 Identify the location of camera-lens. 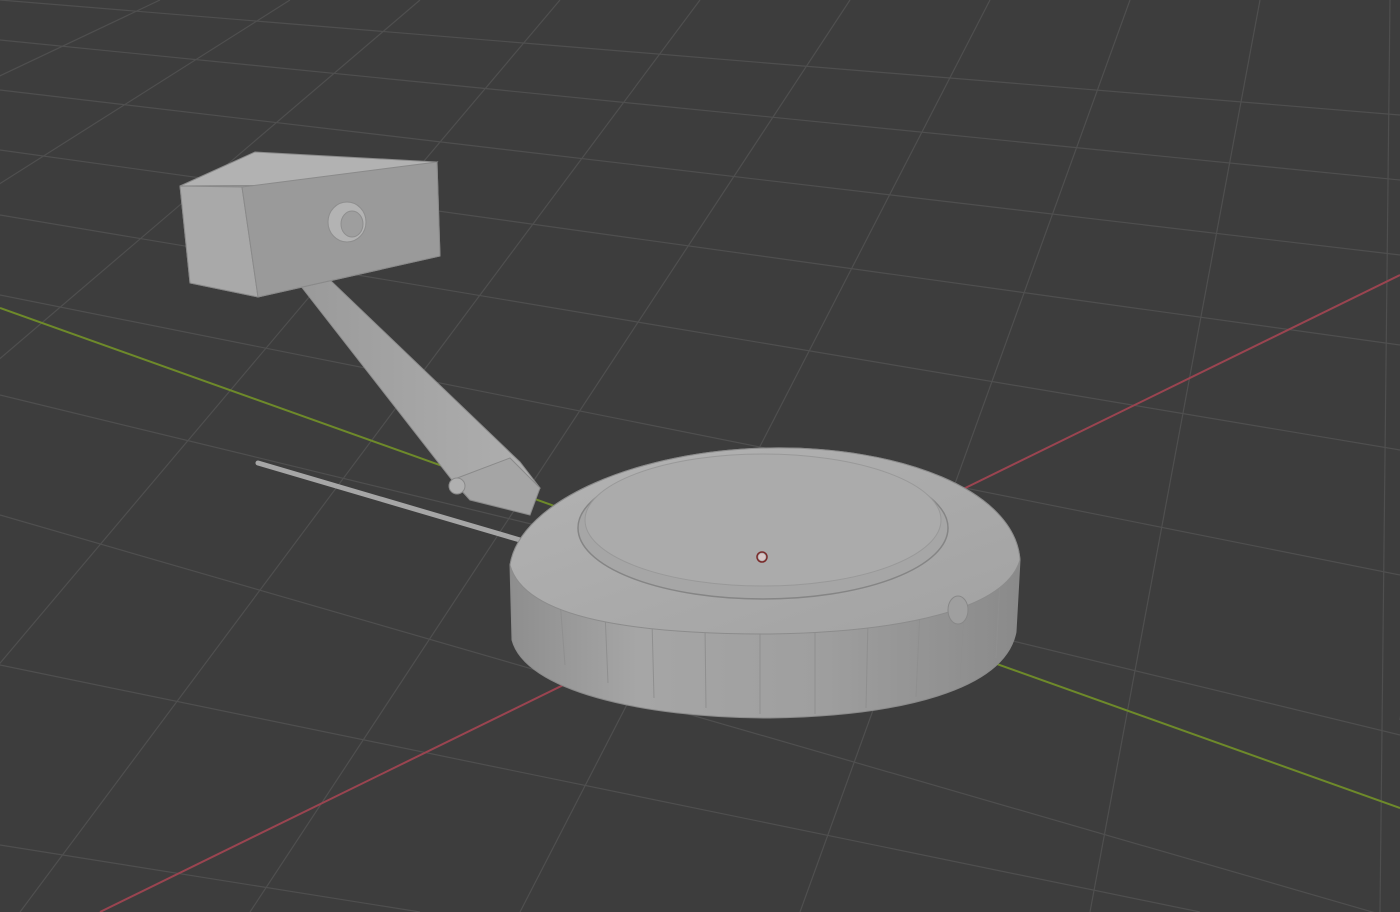
(347, 222).